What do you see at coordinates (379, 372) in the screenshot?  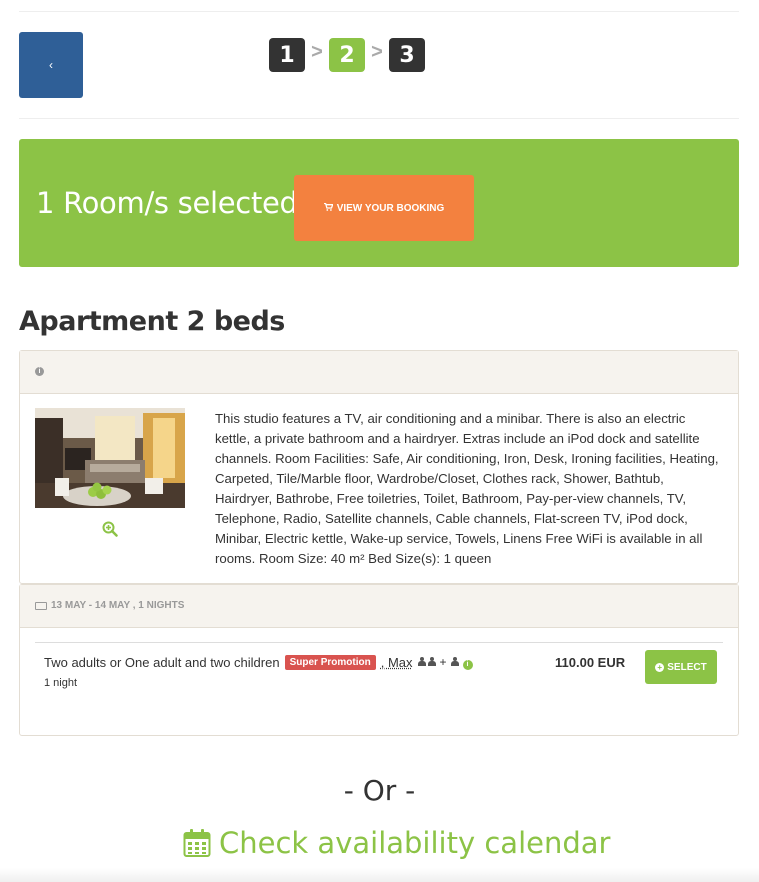 I see `room-card-header: i` at bounding box center [379, 372].